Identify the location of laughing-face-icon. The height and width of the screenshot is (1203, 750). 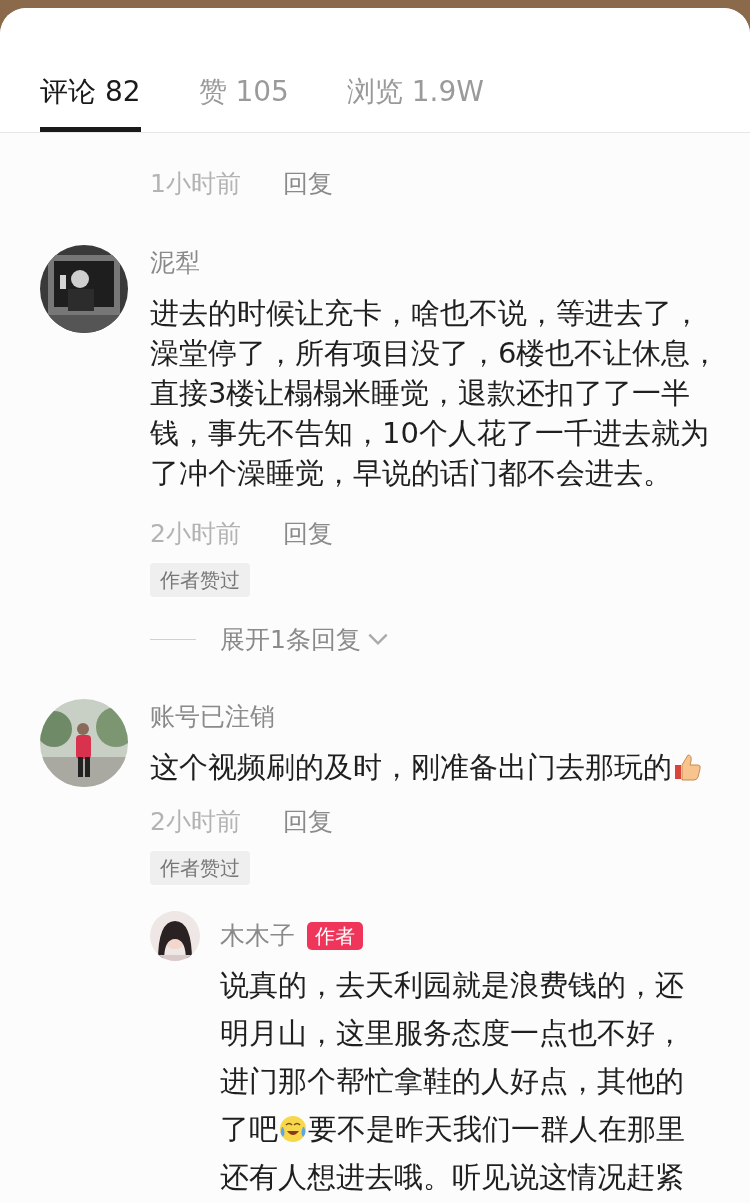
(293, 1129).